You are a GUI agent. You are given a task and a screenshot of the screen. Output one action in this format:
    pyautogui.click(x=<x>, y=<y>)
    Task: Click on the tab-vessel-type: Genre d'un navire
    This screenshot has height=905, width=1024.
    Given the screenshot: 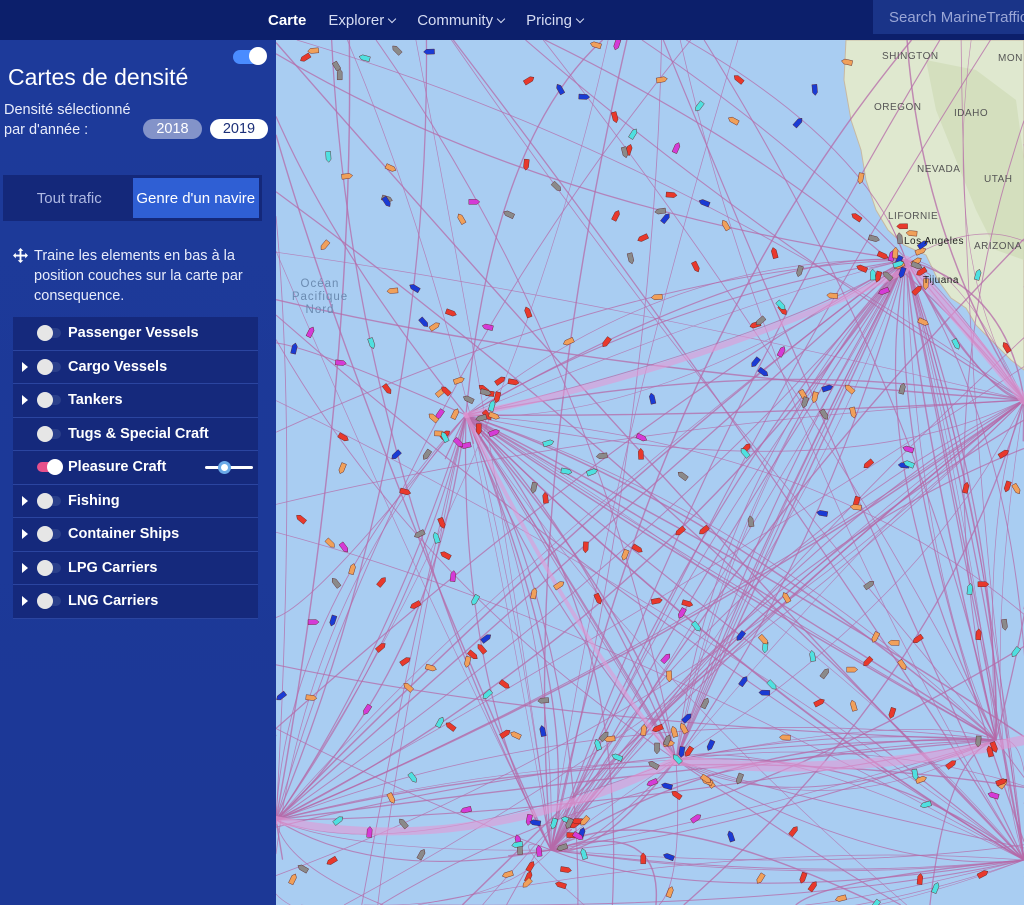 What is the action you would take?
    pyautogui.click(x=195, y=198)
    